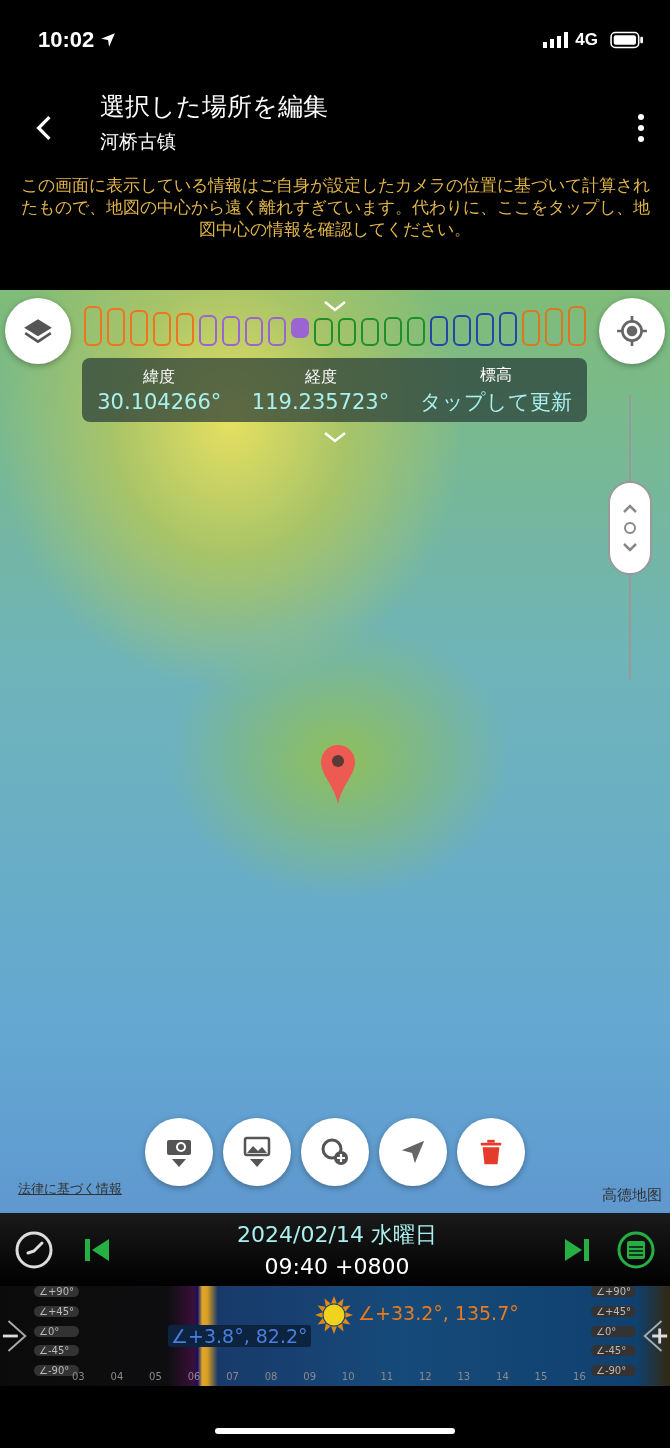  What do you see at coordinates (320, 377) in the screenshot?
I see `coordinate-label: 経度` at bounding box center [320, 377].